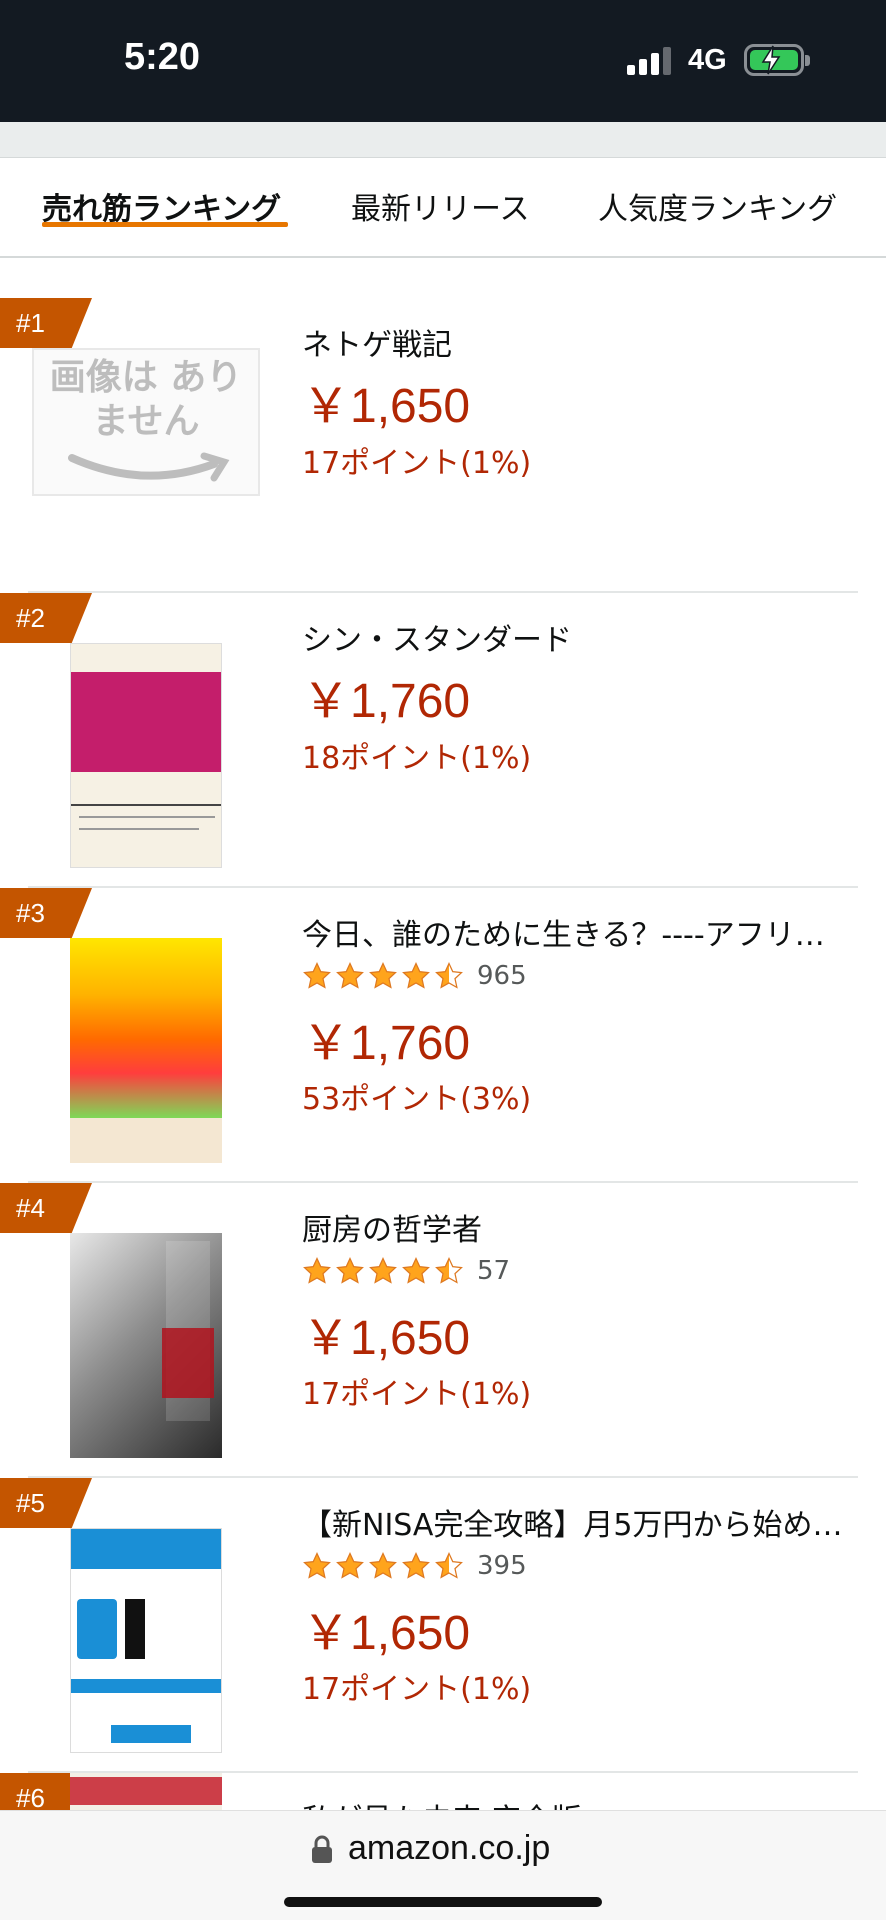  Describe the element at coordinates (717, 206) in the screenshot. I see `tab-popularity: 人気度ランキング` at that location.